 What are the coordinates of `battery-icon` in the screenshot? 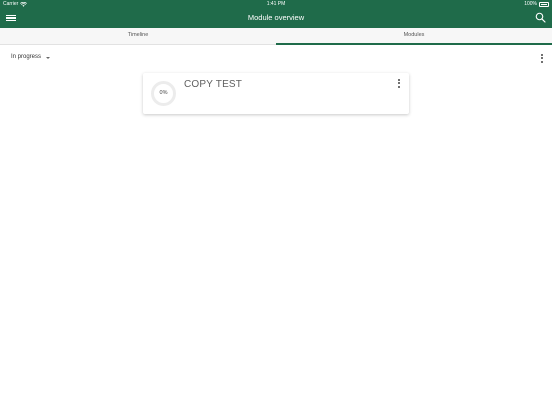 It's located at (544, 4).